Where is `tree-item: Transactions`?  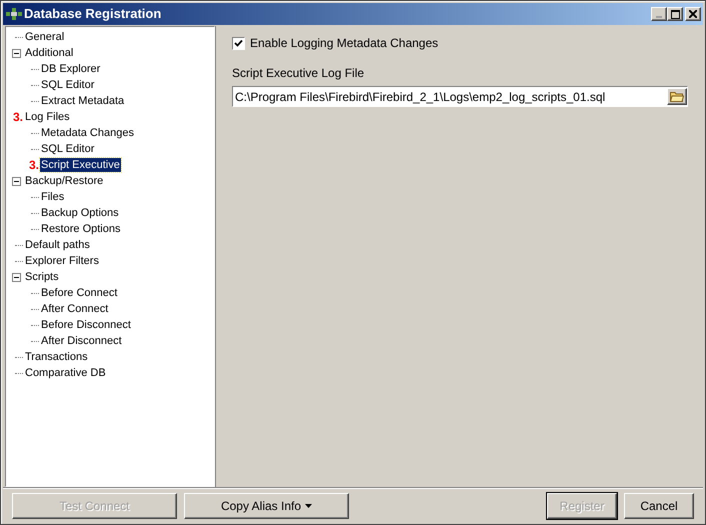 tree-item: Transactions is located at coordinates (56, 357).